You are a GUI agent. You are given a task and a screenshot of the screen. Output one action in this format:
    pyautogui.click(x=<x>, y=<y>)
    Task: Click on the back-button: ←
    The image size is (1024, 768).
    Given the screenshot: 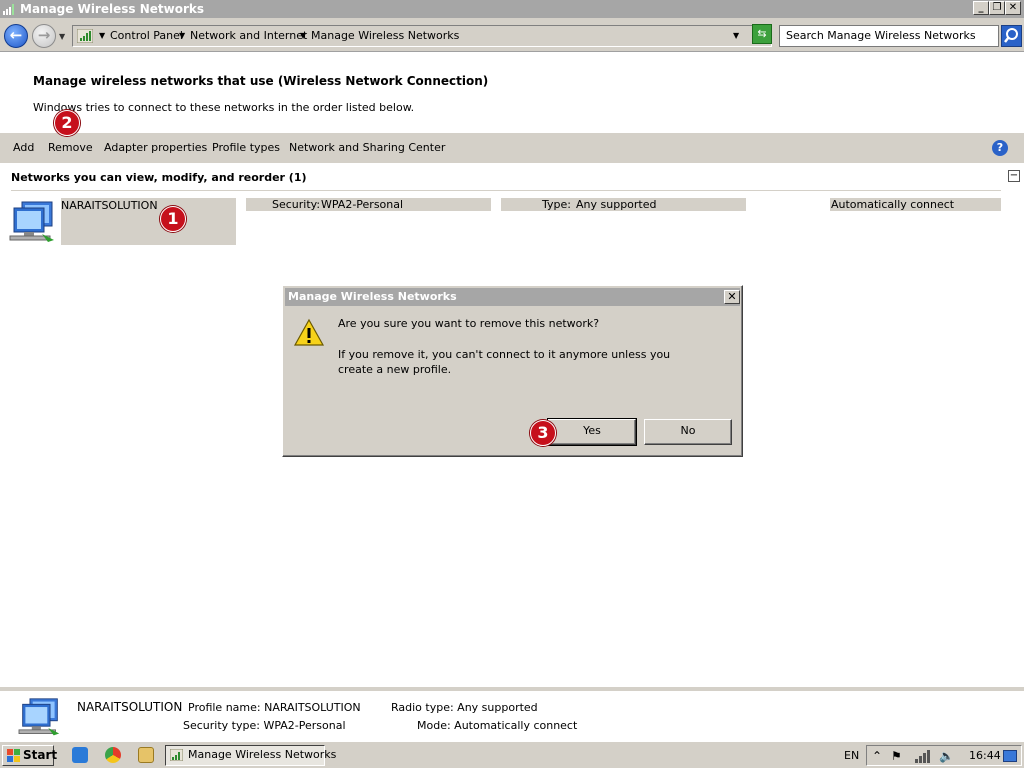 What is the action you would take?
    pyautogui.click(x=16, y=36)
    